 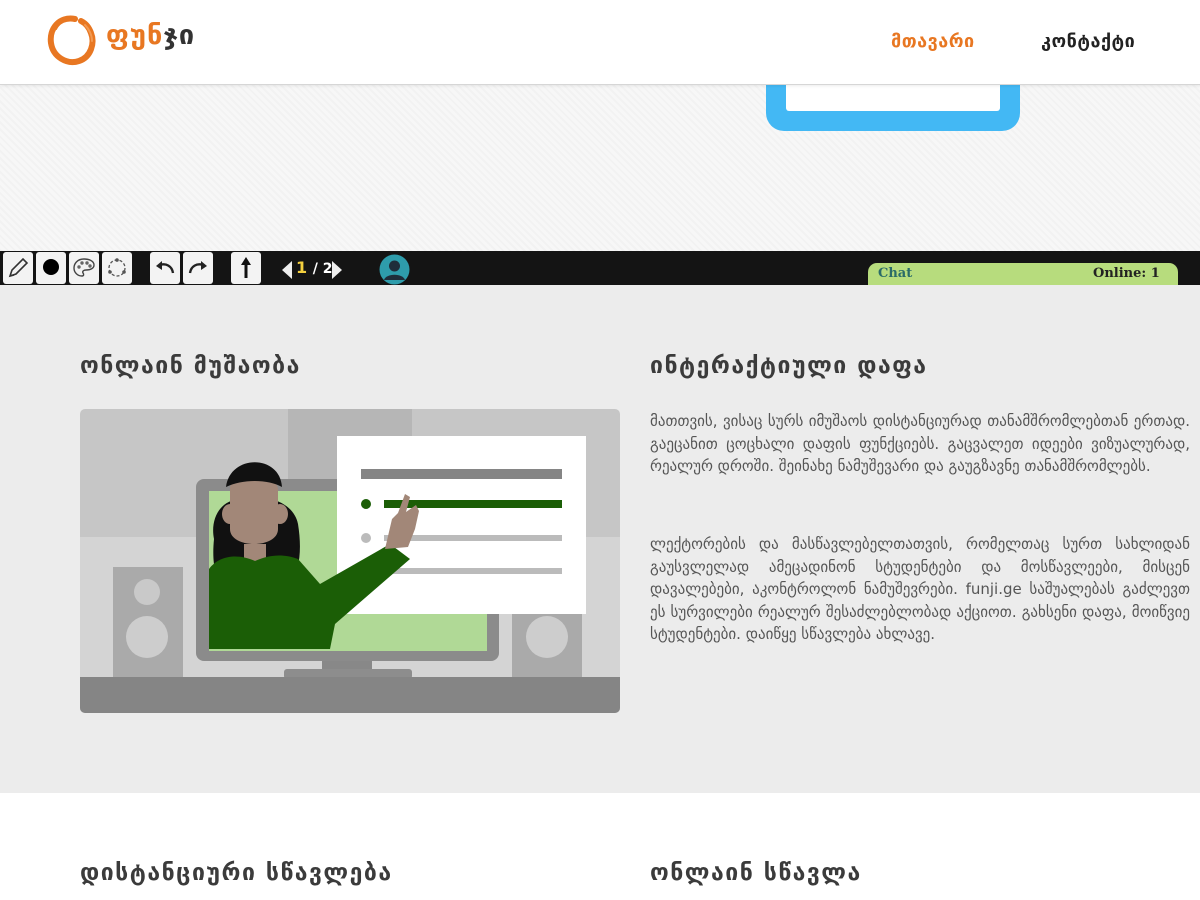 What do you see at coordinates (1088, 41) in the screenshot?
I see `nav-contact-link: კონტაქტი` at bounding box center [1088, 41].